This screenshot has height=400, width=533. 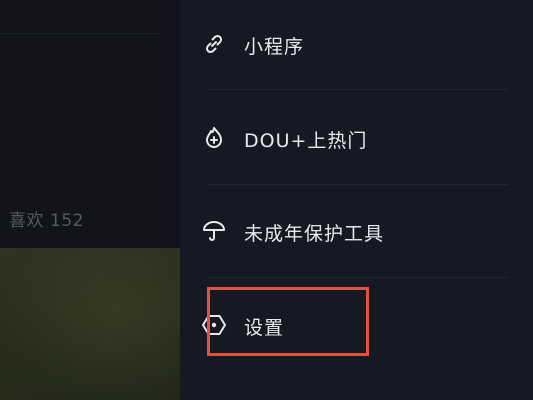 I want to click on menu-item-label: 未成年保护工具, so click(x=314, y=234).